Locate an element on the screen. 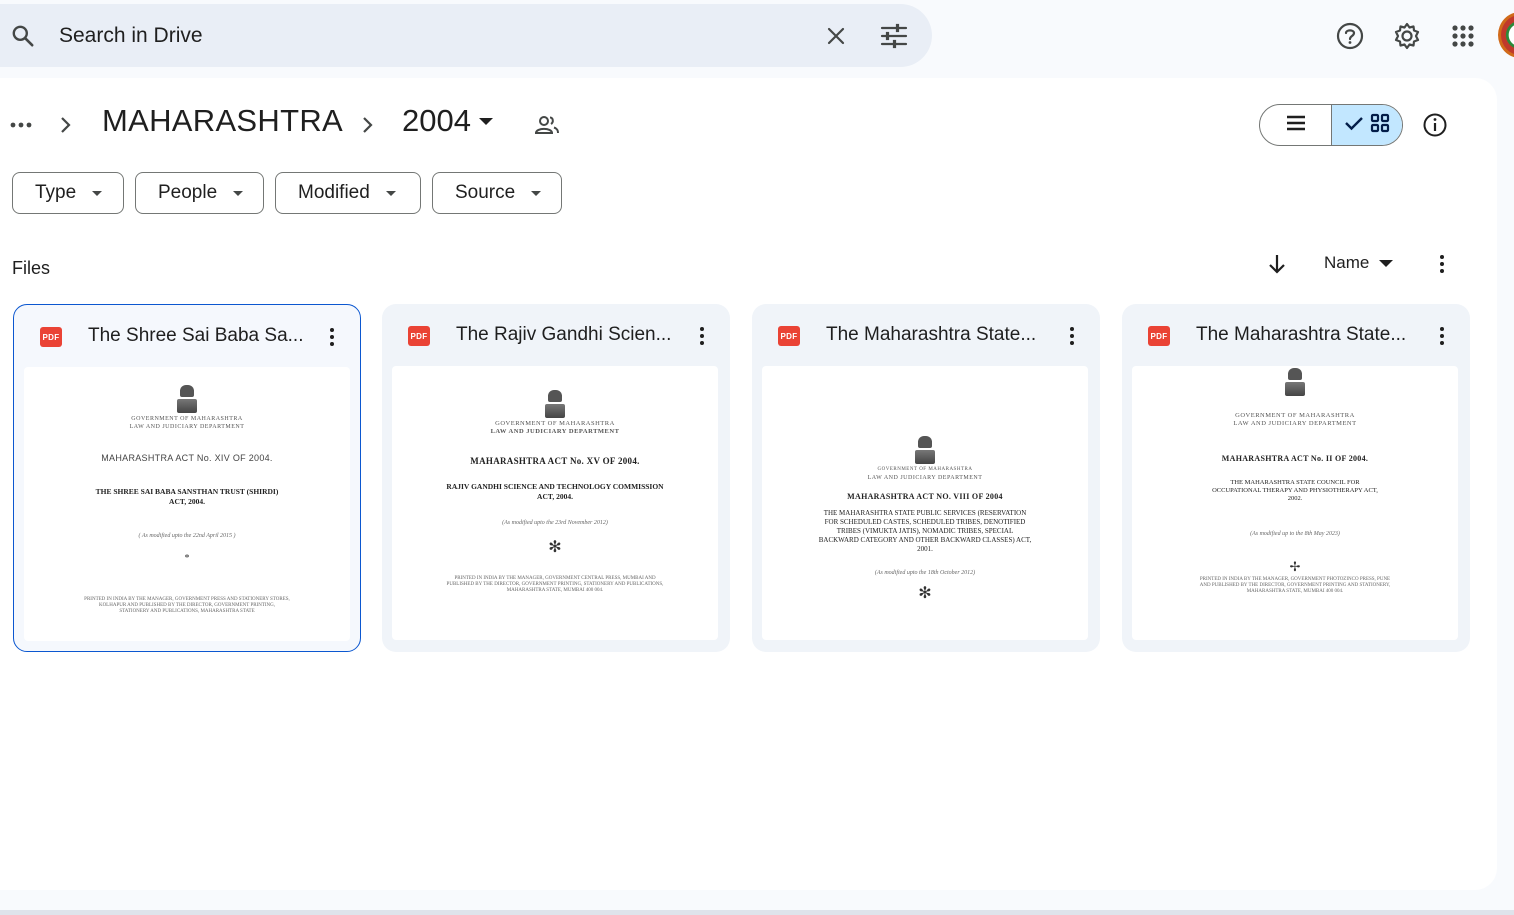 The height and width of the screenshot is (915, 1514). info-icon is located at coordinates (1435, 125).